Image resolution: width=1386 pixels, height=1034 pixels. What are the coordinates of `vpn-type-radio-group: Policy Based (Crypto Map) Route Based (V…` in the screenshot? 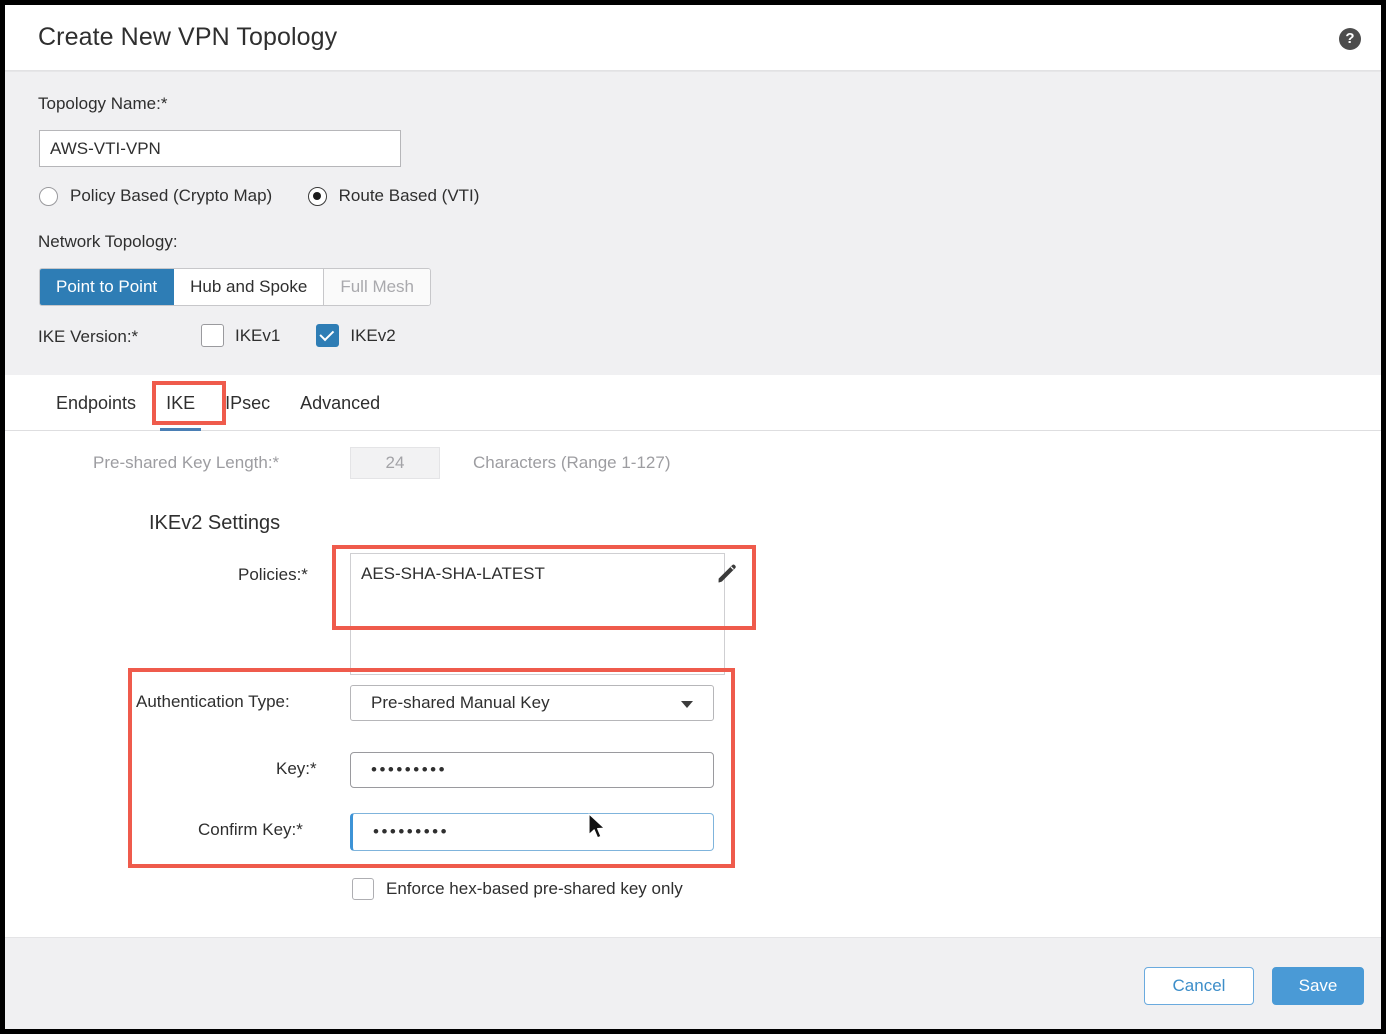 It's located at (259, 199).